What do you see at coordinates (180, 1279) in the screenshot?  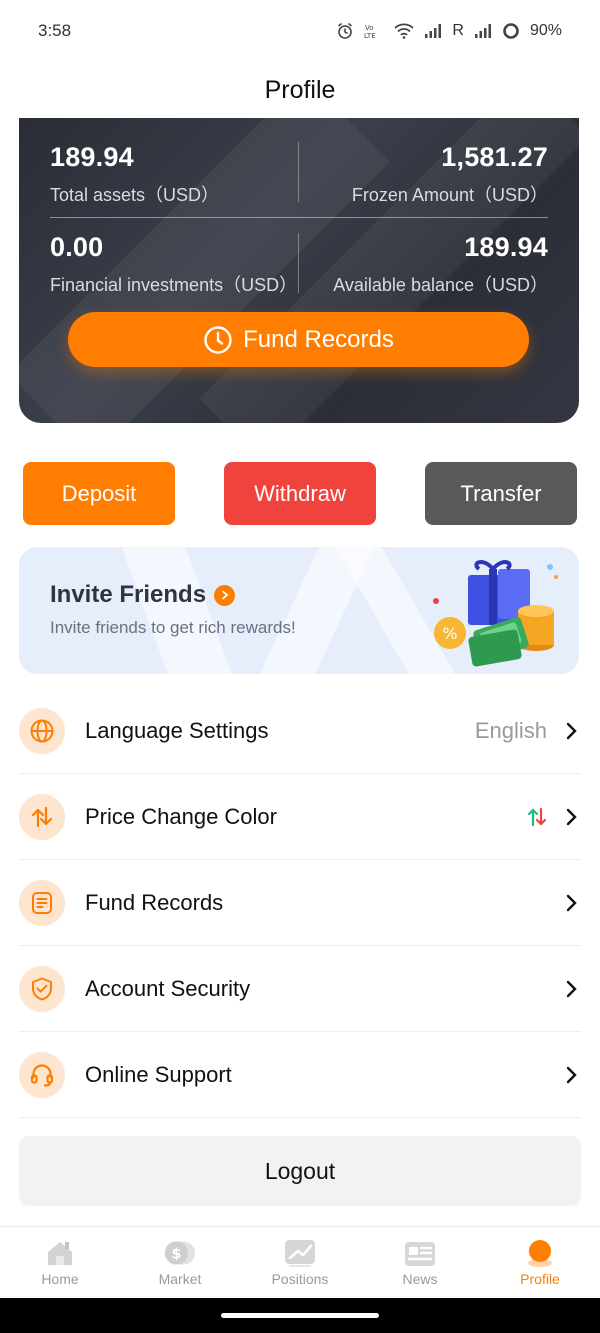 I see `tab-label: Market` at bounding box center [180, 1279].